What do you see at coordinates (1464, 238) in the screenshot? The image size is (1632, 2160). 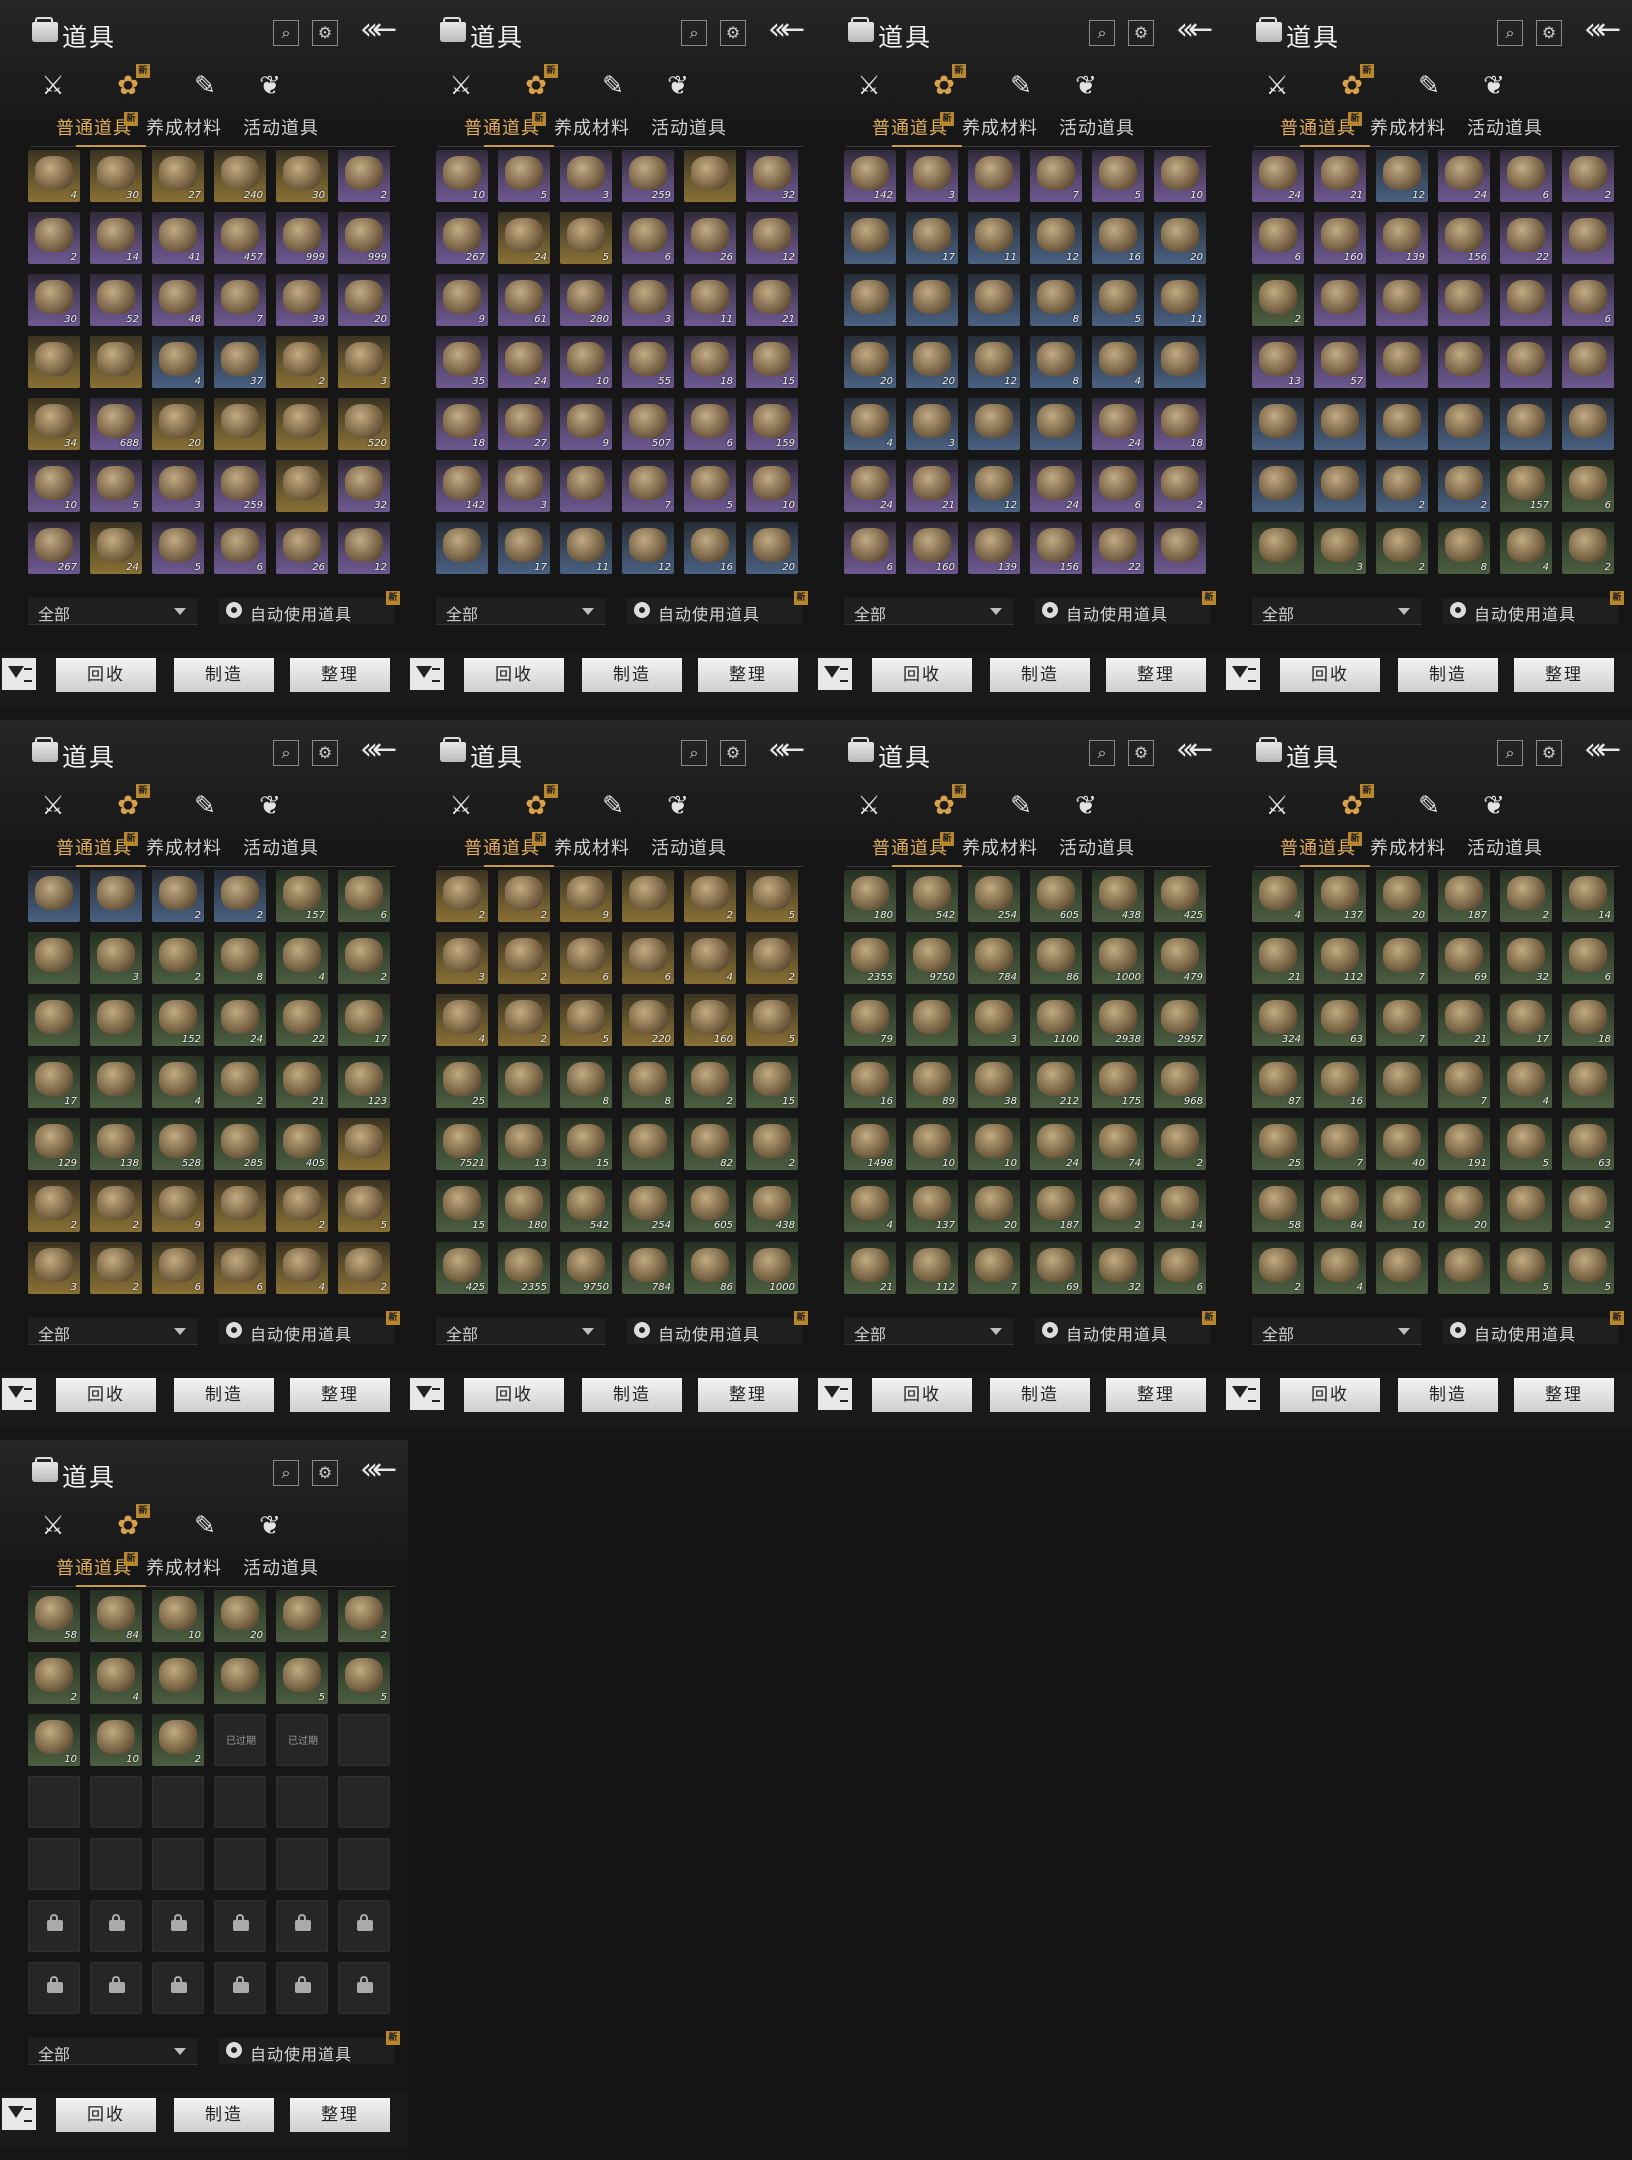 I see `item-slot: 156` at bounding box center [1464, 238].